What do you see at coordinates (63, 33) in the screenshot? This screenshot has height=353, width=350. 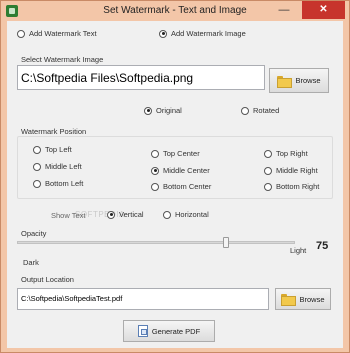 I see `radio-label: Add Watermark Text` at bounding box center [63, 33].